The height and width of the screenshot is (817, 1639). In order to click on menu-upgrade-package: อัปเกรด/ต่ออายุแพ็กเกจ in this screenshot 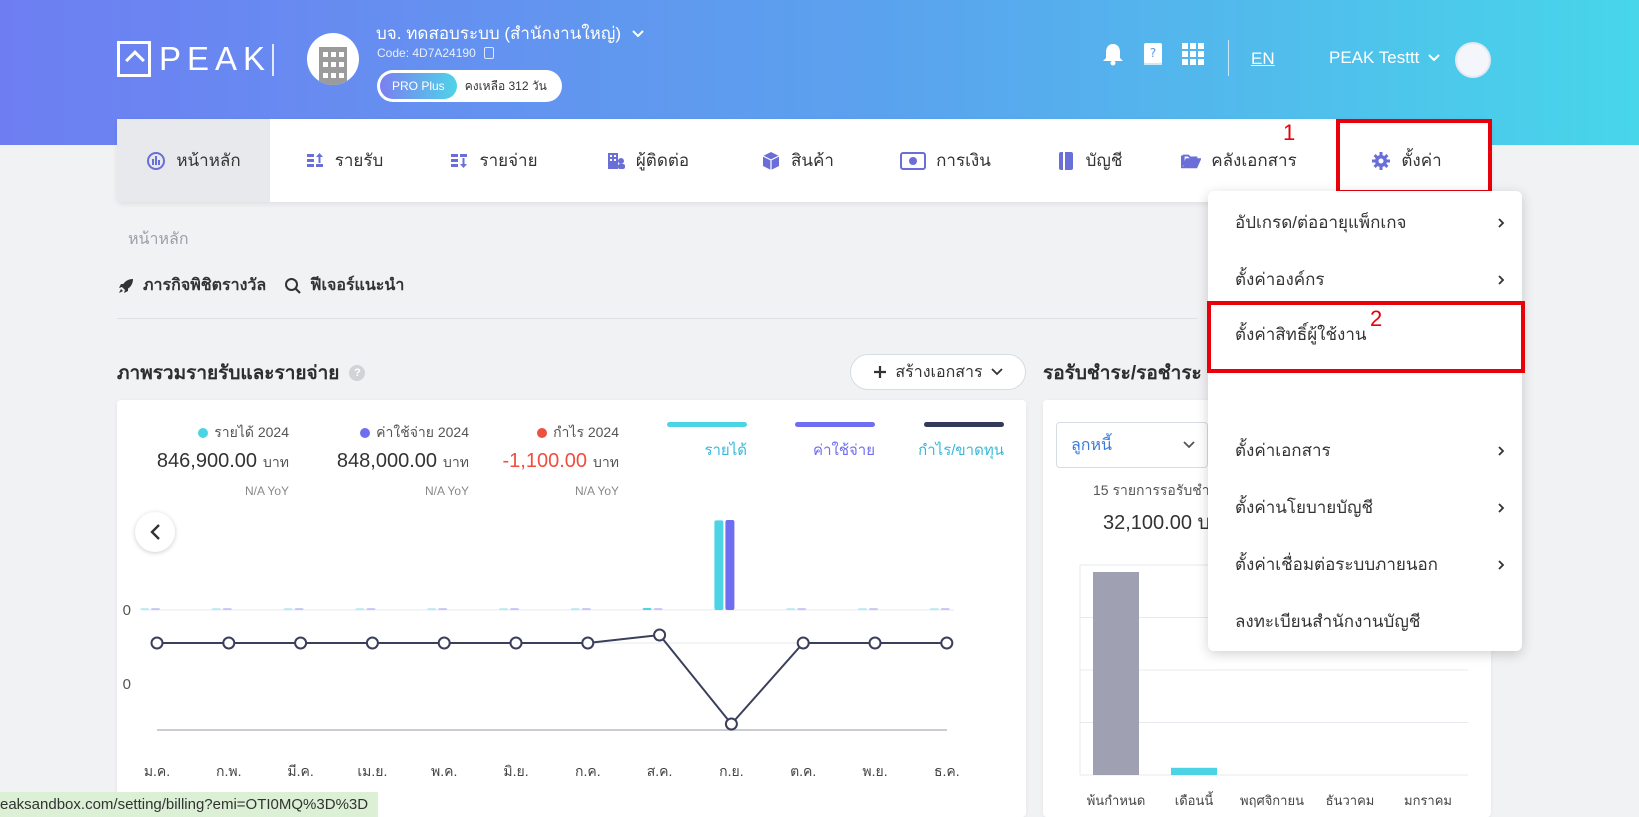, I will do `click(1370, 222)`.